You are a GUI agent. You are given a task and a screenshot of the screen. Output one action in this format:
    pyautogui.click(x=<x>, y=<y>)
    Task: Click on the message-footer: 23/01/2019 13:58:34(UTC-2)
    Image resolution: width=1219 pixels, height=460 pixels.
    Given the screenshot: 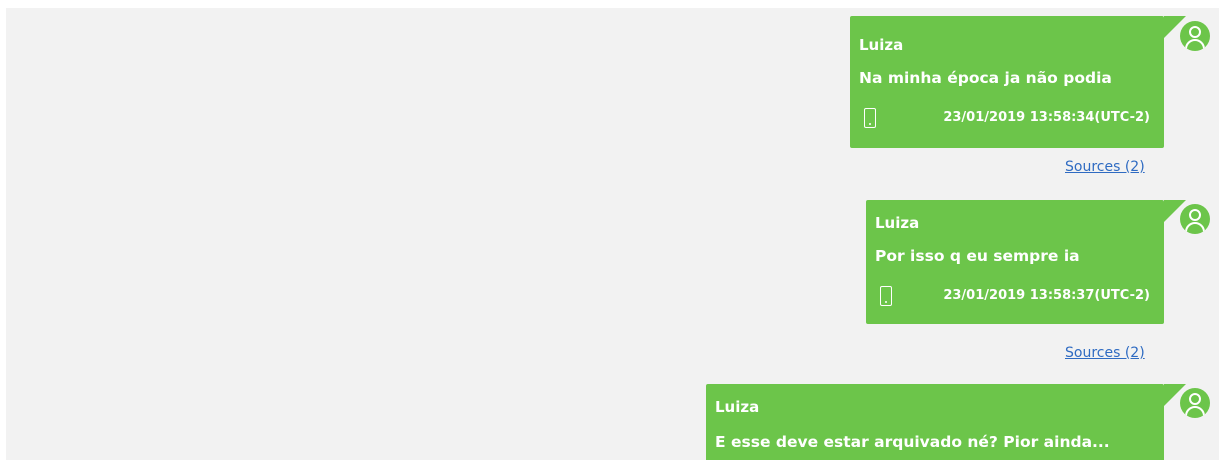 What is the action you would take?
    pyautogui.click(x=1007, y=119)
    